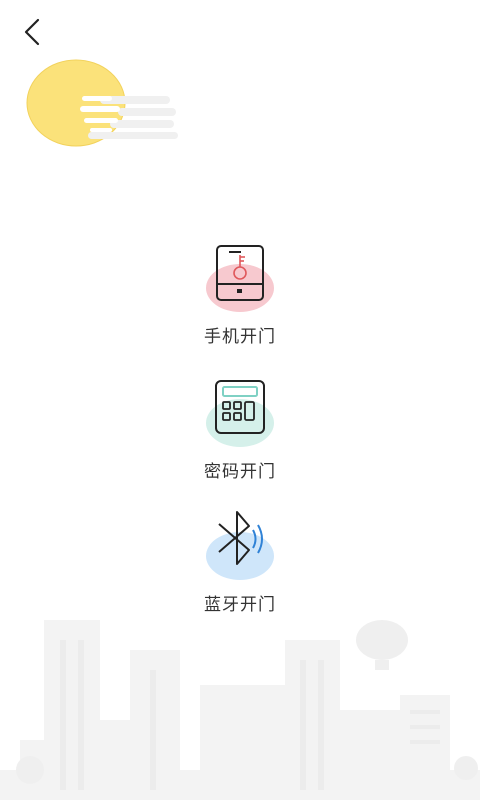 The height and width of the screenshot is (800, 480). I want to click on chevron-left-icon, so click(32, 32).